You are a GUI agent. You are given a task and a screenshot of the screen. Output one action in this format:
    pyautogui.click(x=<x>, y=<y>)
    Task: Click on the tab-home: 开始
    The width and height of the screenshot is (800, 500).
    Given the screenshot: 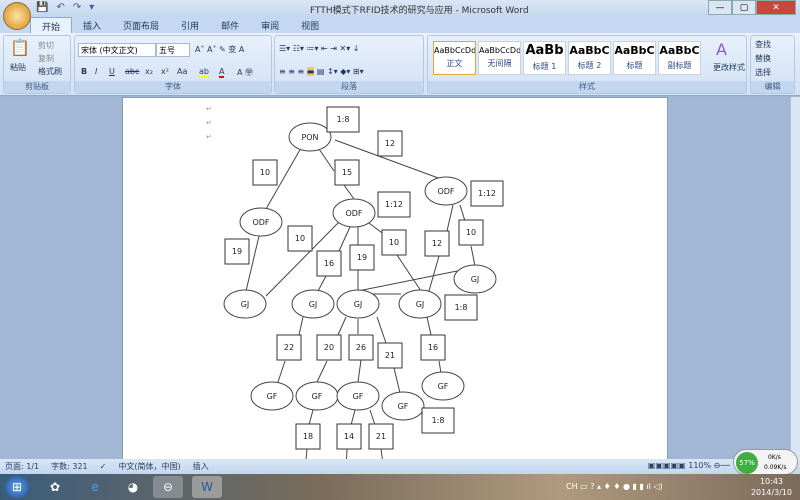 What is the action you would take?
    pyautogui.click(x=51, y=25)
    